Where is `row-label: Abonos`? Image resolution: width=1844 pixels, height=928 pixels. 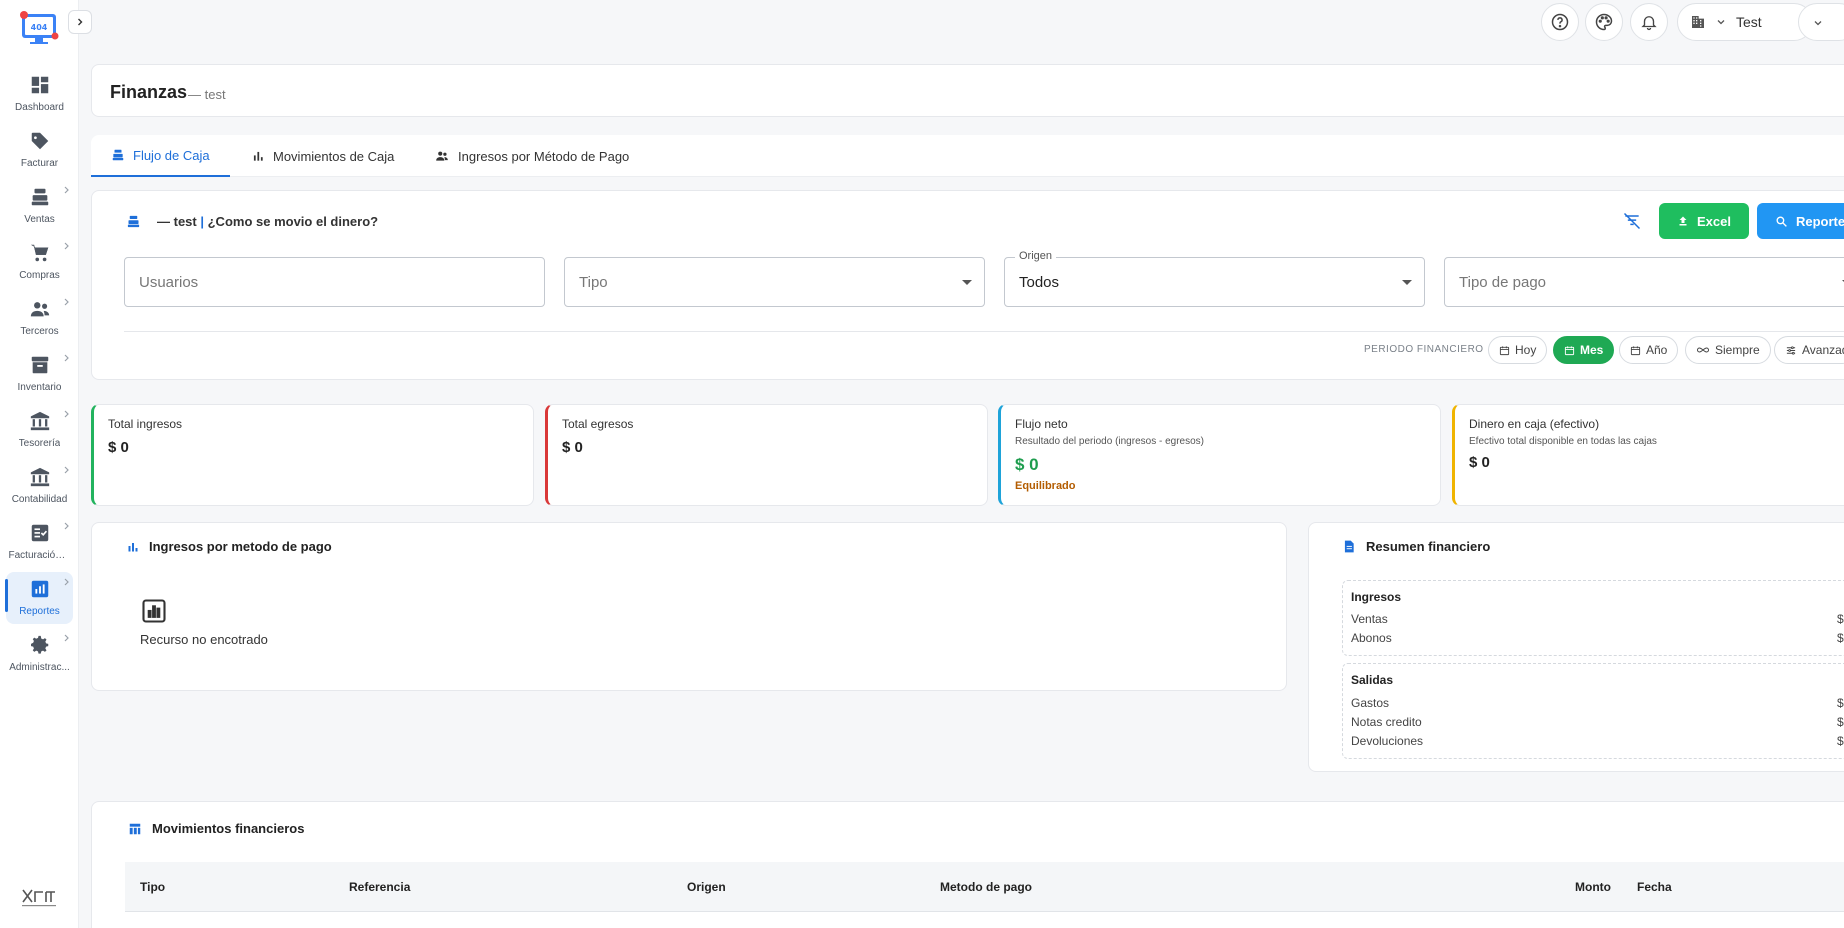 row-label: Abonos is located at coordinates (1371, 638).